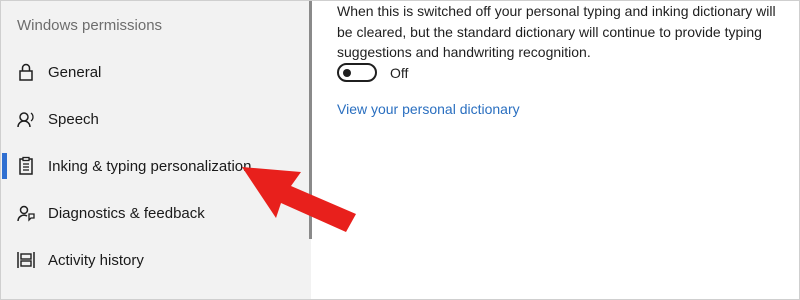  I want to click on sidebar-item-inking-typing: Inking & typing personalization, so click(152, 166).